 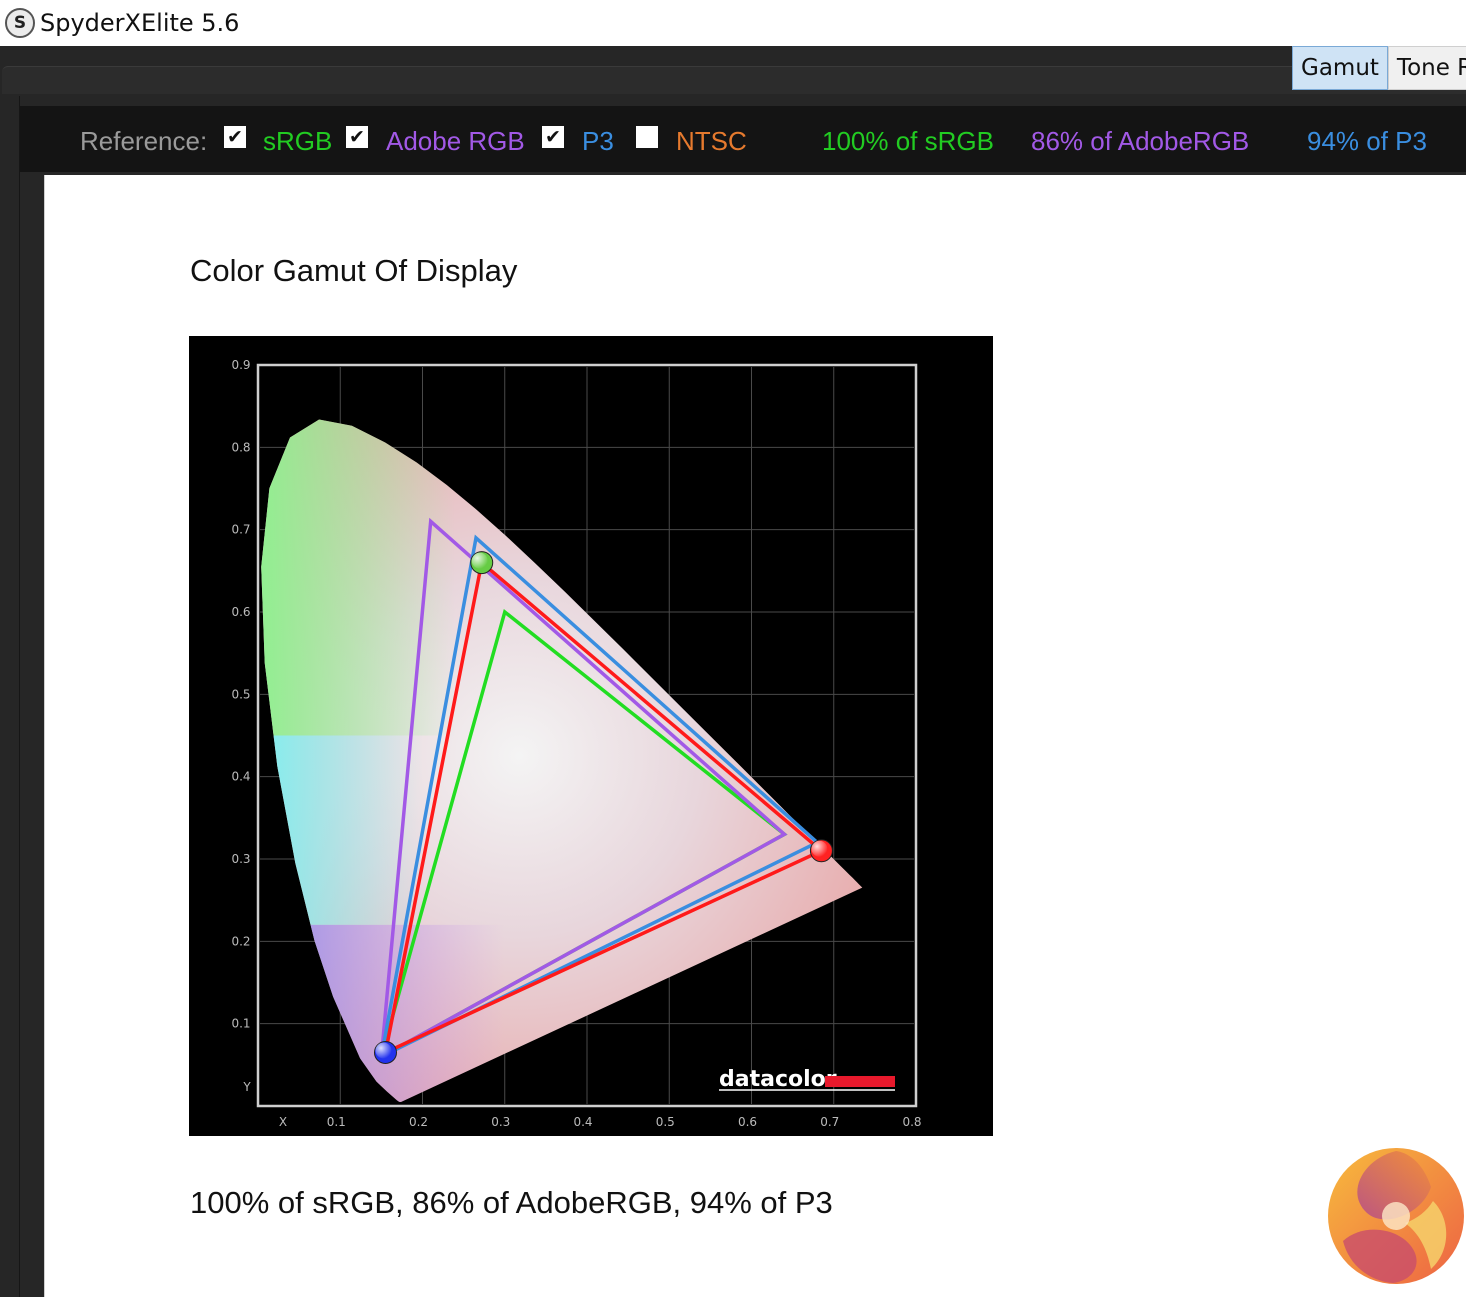 I want to click on x-tick-label: 0.7, so click(x=829, y=1122).